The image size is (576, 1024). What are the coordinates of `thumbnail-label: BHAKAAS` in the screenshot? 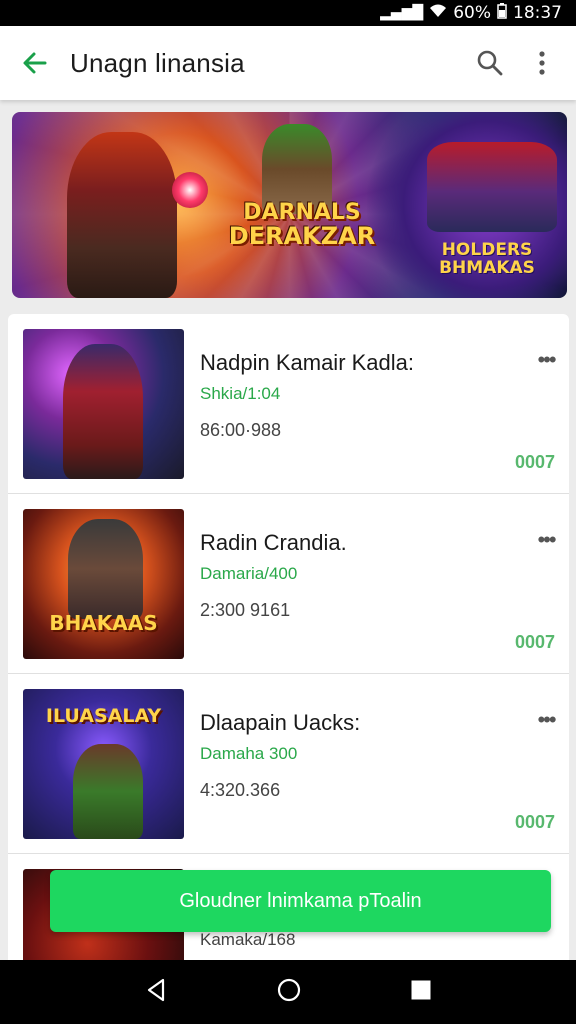 It's located at (103, 623).